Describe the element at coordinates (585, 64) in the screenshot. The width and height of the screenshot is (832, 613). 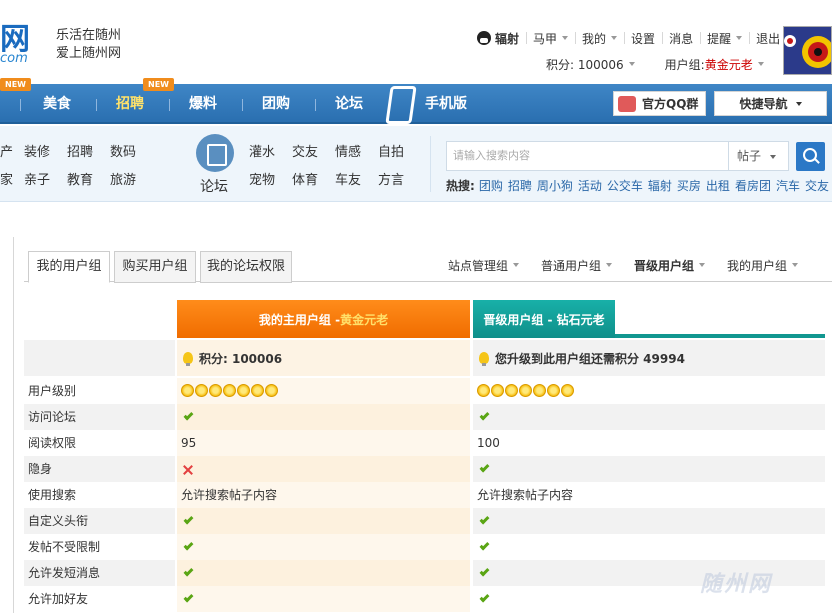
I see `points-link: 积分: 100006` at that location.